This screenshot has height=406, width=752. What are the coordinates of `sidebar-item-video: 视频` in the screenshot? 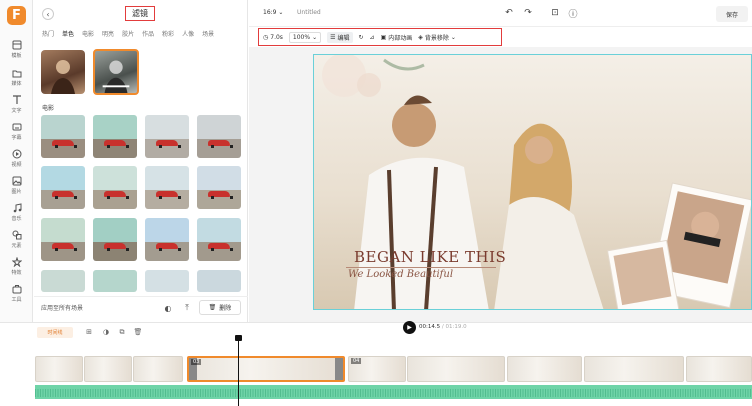 It's located at (16, 158).